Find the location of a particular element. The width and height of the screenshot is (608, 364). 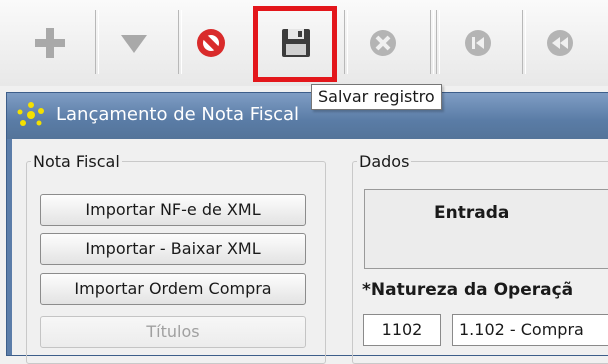

rewind-icon is located at coordinates (560, 43).